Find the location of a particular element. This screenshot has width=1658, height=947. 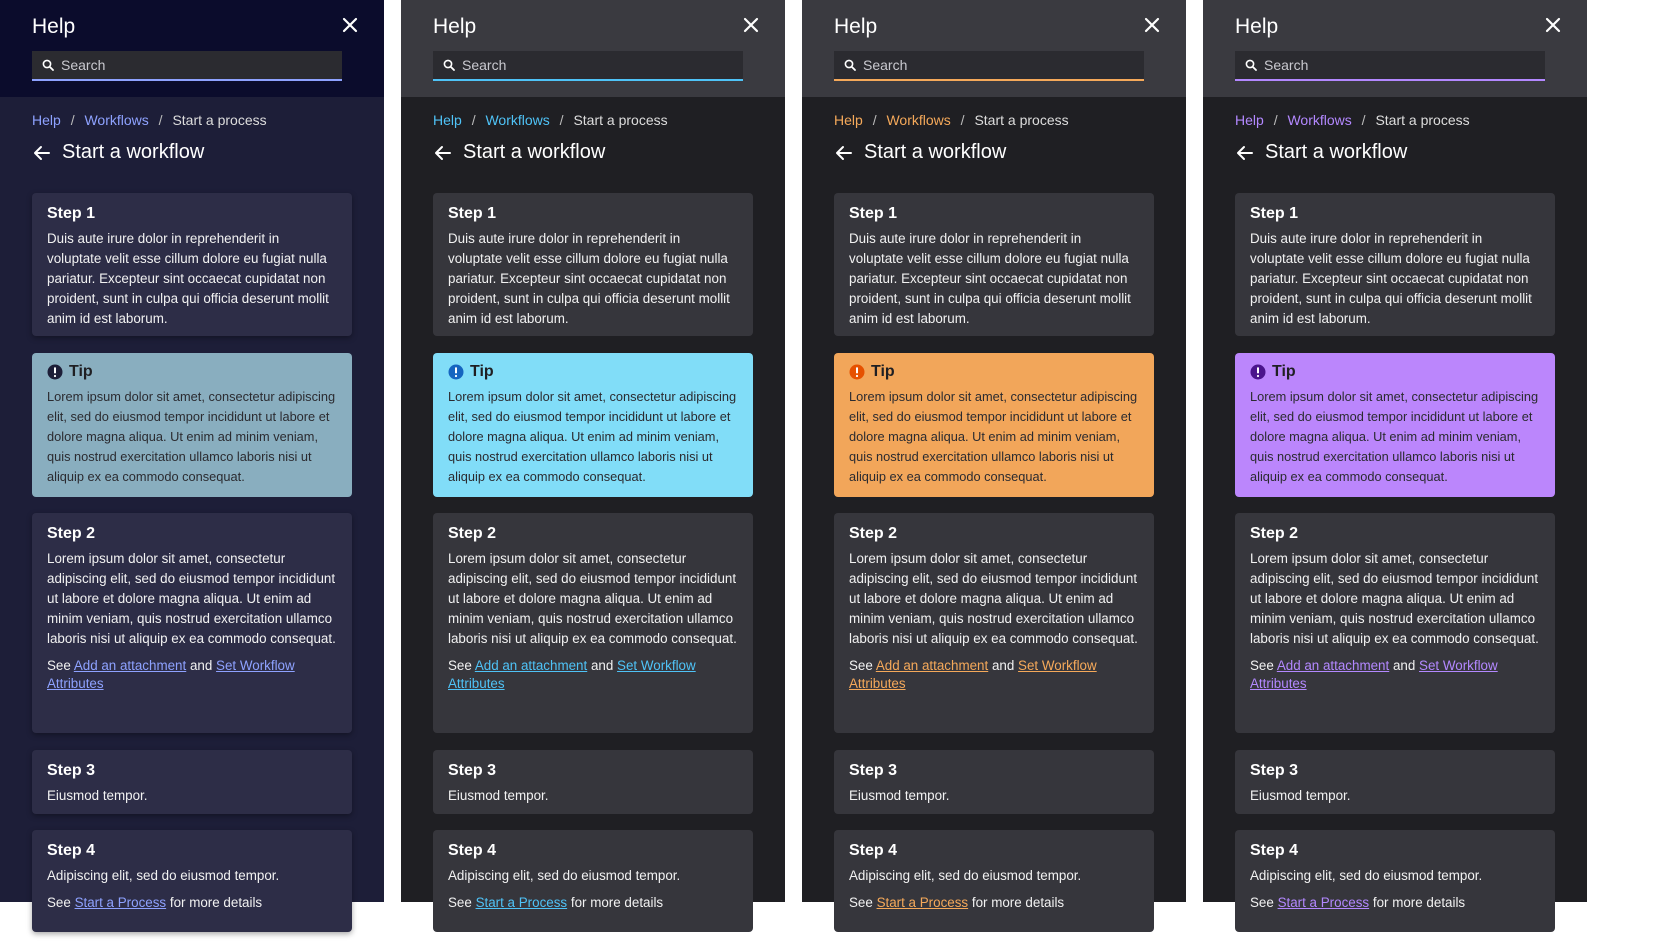

breadcrumb-current: Start a process is located at coordinates (620, 120).